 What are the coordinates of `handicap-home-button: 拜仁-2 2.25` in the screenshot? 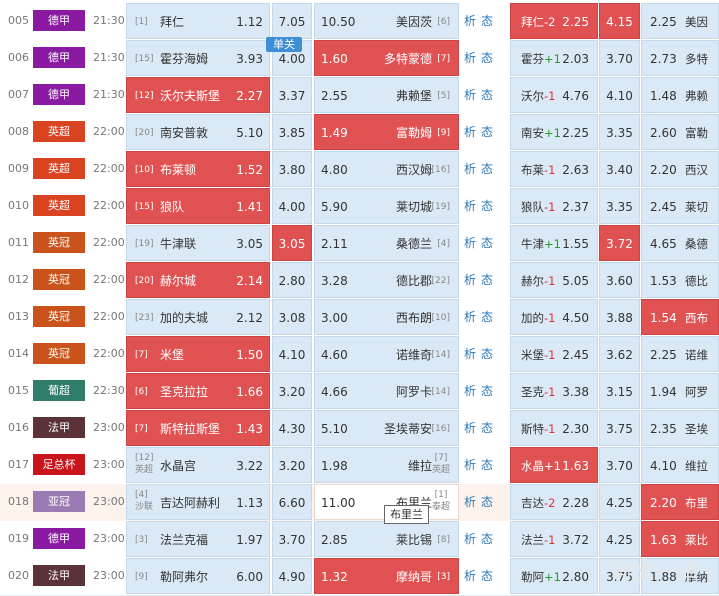 It's located at (554, 21).